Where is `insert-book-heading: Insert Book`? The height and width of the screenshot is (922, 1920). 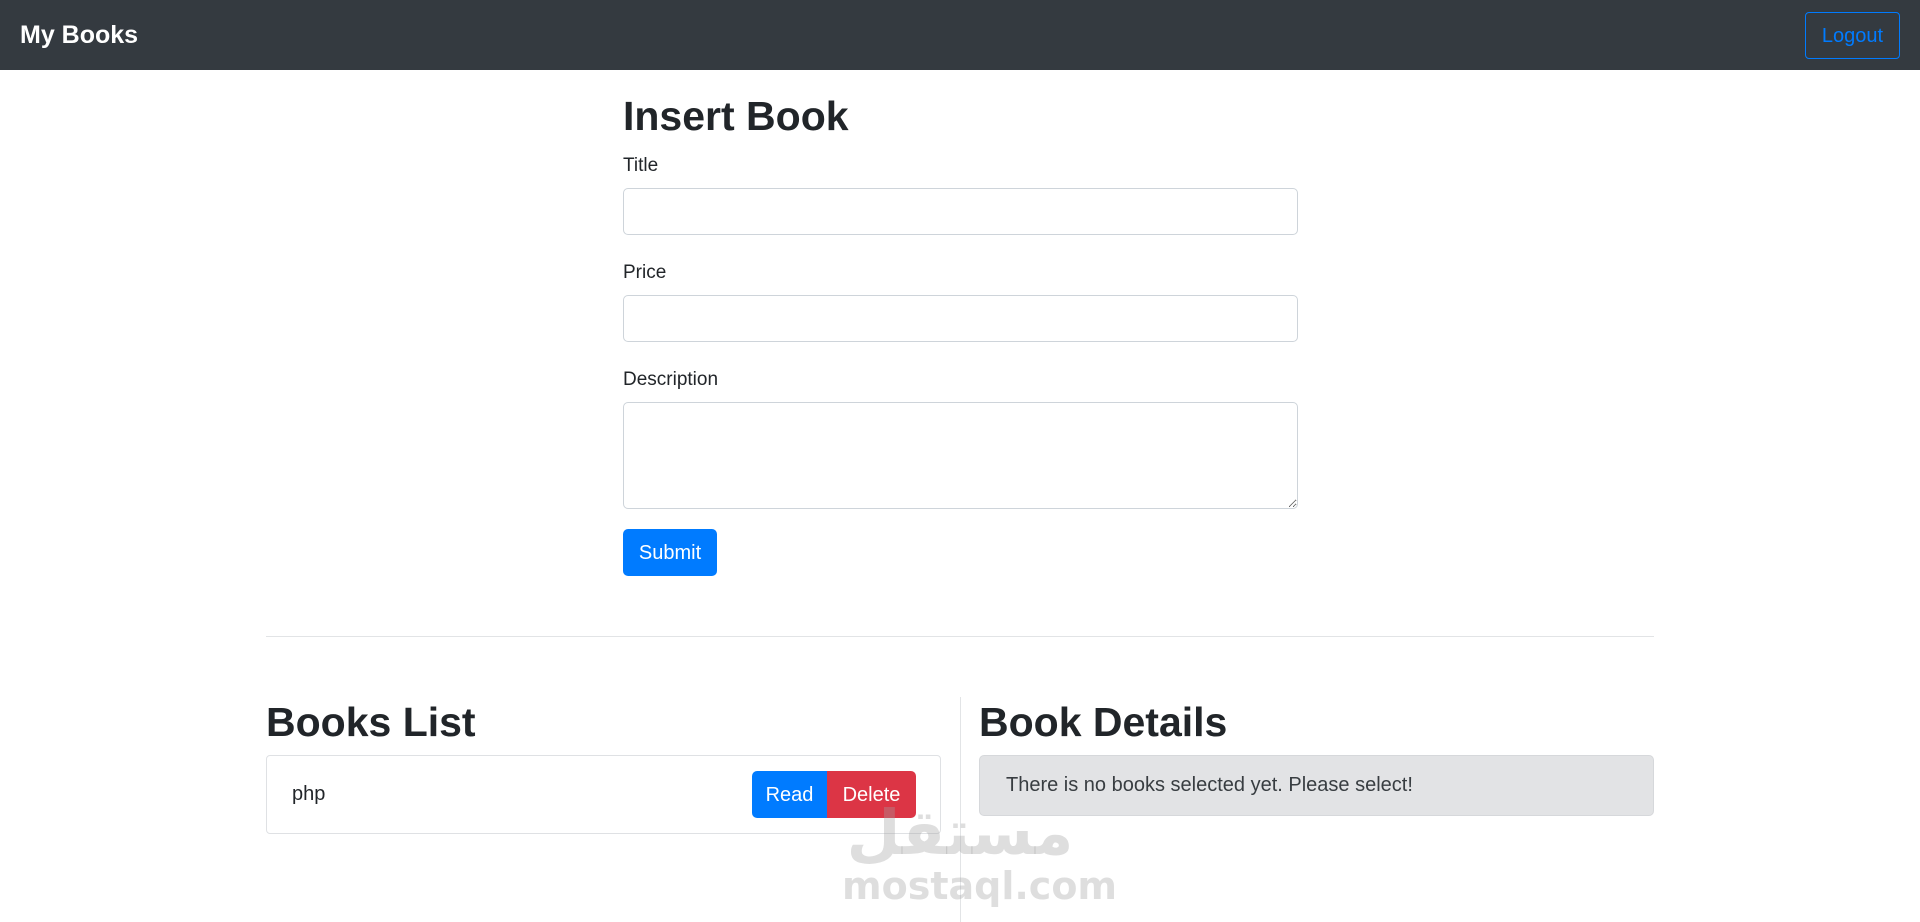 insert-book-heading: Insert Book is located at coordinates (736, 116).